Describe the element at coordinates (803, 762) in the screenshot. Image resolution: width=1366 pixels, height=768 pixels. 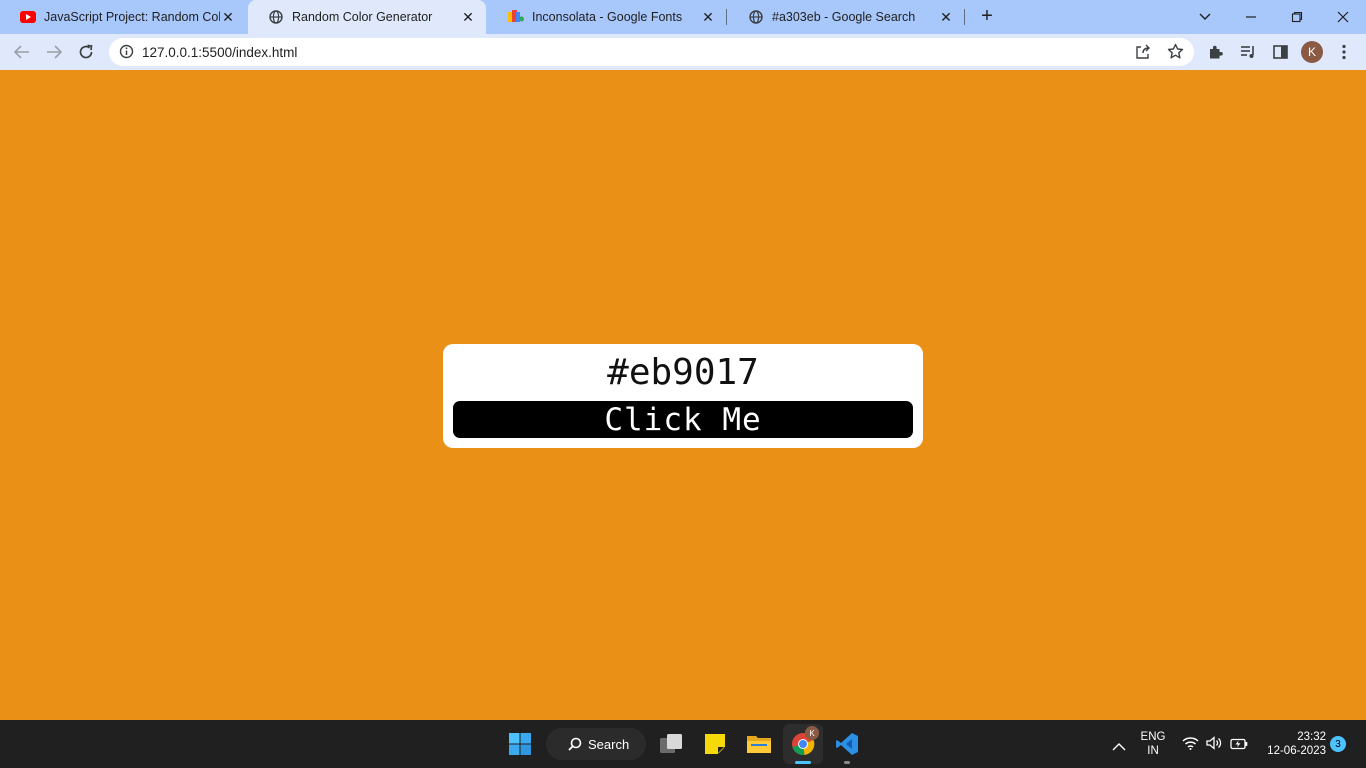
I see `active-app-indicator` at that location.